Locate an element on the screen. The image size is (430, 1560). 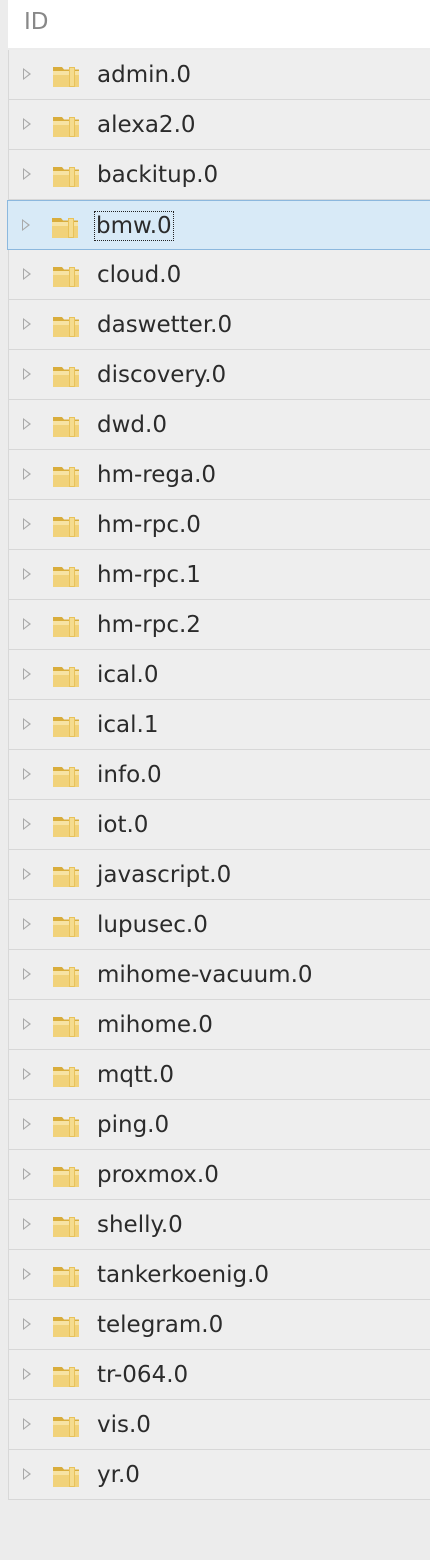
tree-row-hm-rega-0: hm-rega.0 is located at coordinates (219, 475).